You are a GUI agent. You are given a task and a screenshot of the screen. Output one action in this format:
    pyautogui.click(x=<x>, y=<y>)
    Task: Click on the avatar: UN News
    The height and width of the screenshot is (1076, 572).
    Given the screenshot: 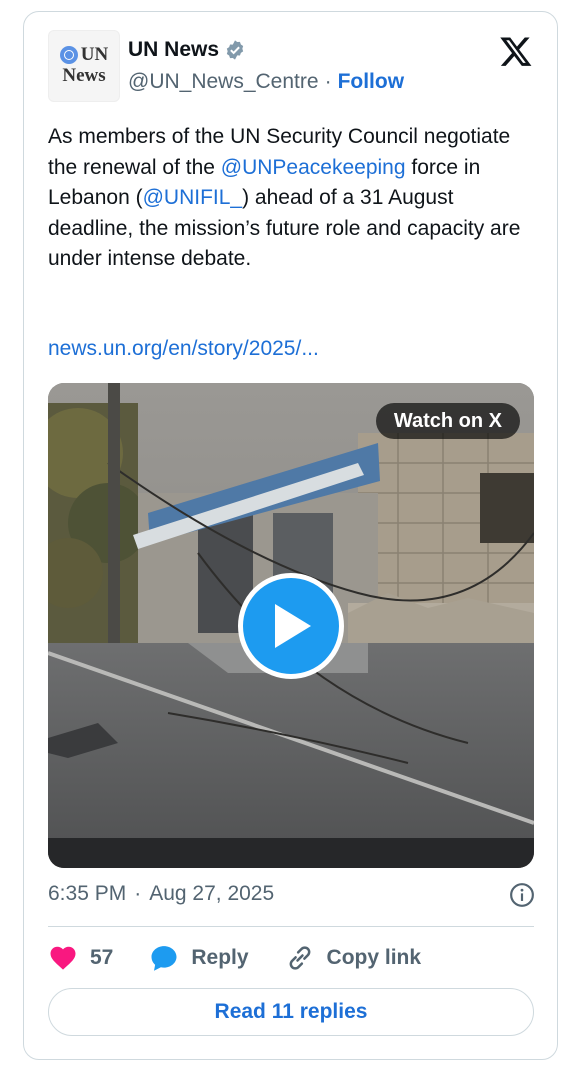 What is the action you would take?
    pyautogui.click(x=84, y=66)
    